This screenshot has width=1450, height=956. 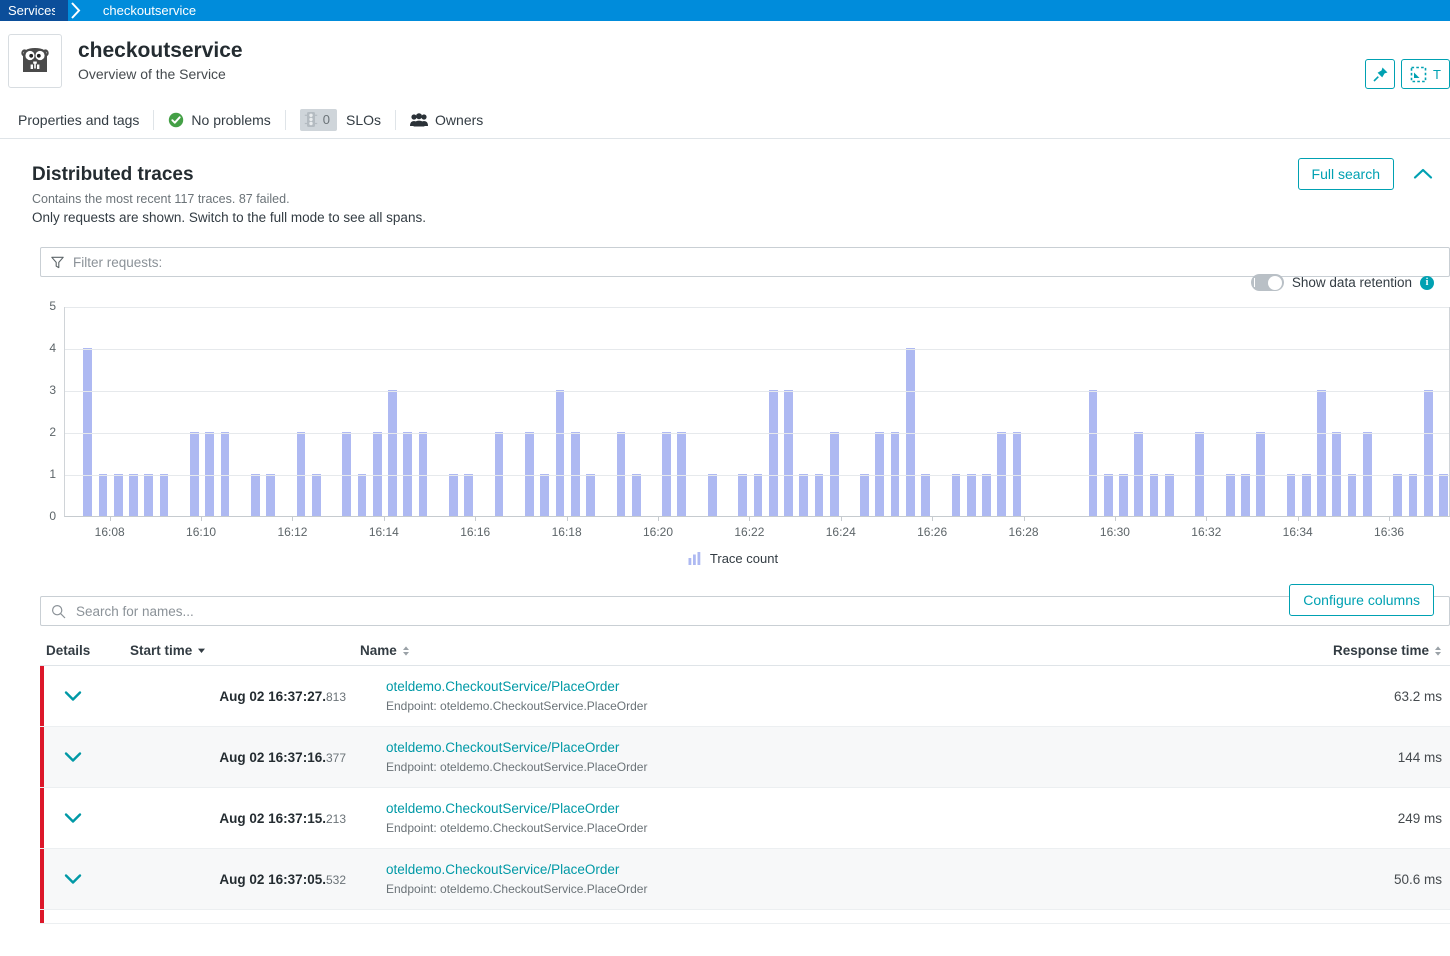 I want to click on column-header-response-time: Response time, so click(x=1355, y=650).